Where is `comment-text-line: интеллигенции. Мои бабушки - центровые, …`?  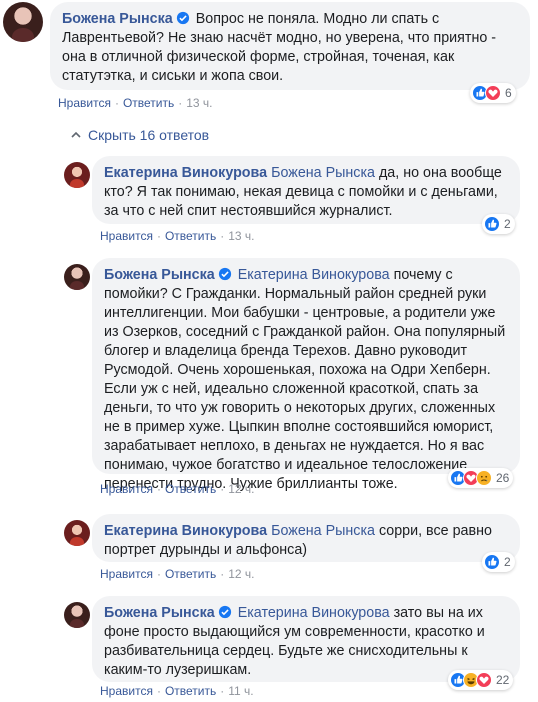 comment-text-line: интеллигенции. Мои бабушки - центровые, … is located at coordinates (300, 313).